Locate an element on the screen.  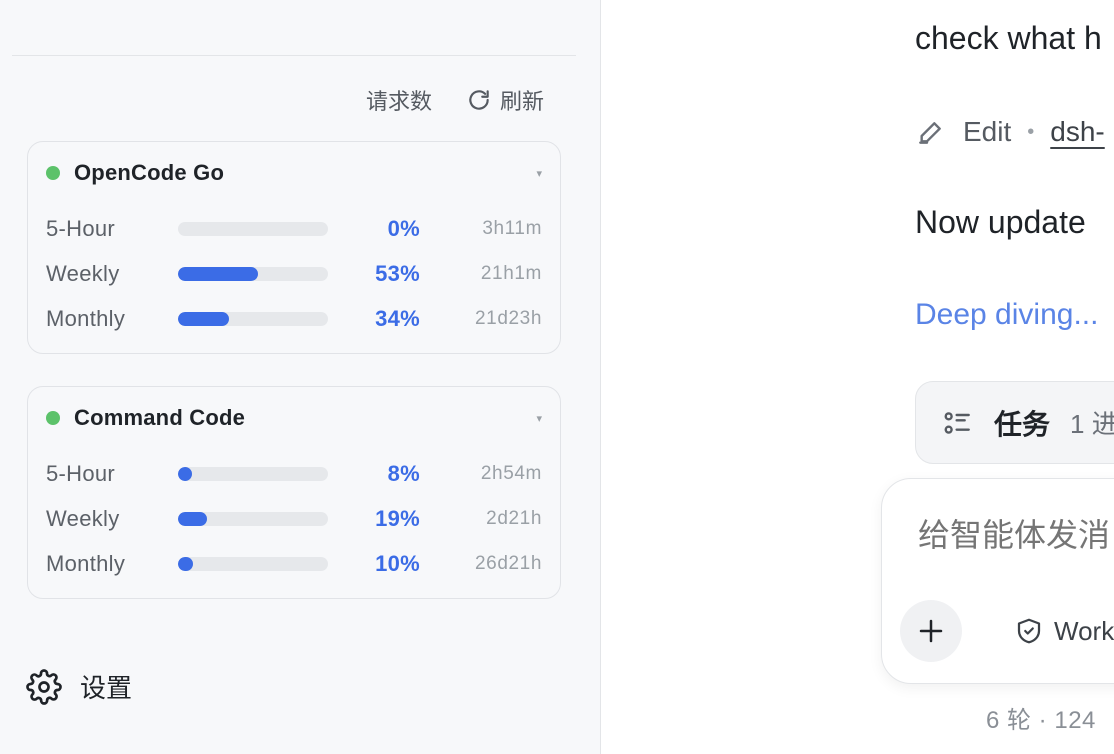
usage-percent: 10% is located at coordinates (397, 563).